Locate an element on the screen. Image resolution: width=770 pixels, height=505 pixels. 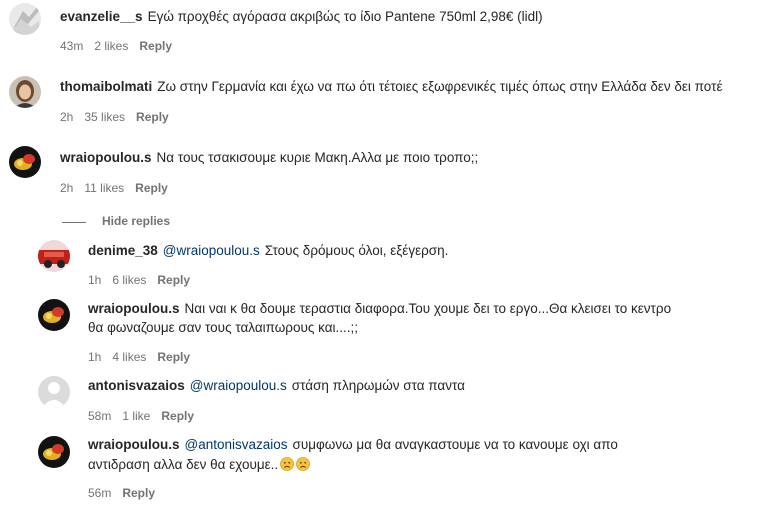
reply-body-line2: αντιδραση αλλα δεν θα εχουμε.. is located at coordinates (183, 464).